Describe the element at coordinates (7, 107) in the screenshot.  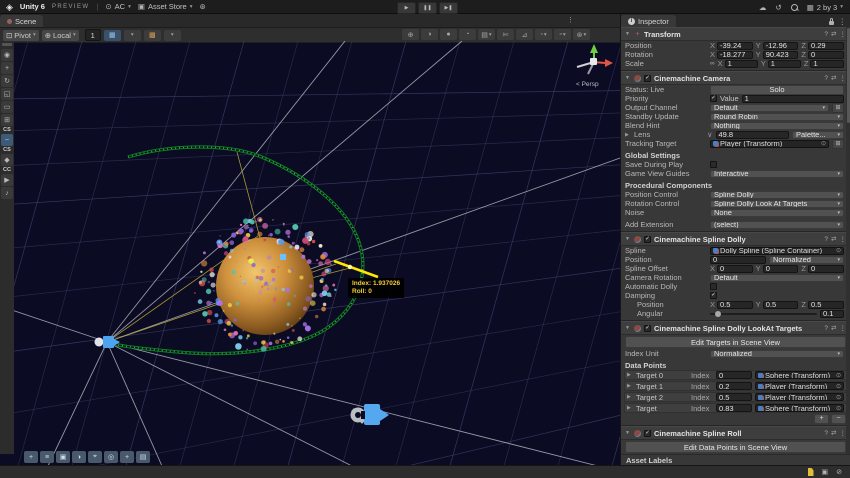
I see `rect-tool-button: ▭` at that location.